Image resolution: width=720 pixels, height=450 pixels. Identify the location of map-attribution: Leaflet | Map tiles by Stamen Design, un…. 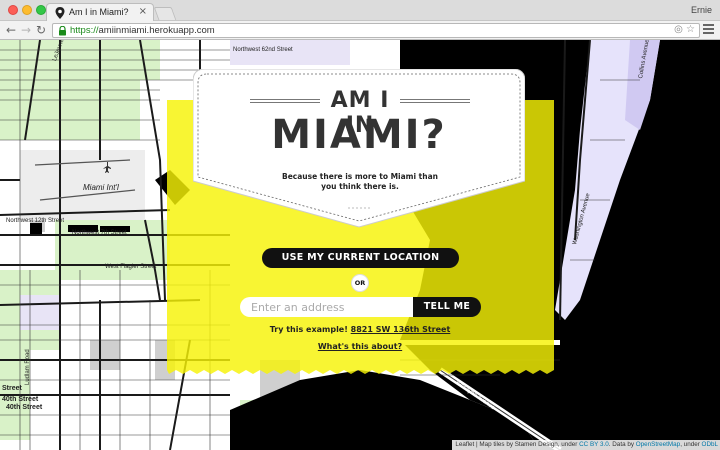
(586, 445).